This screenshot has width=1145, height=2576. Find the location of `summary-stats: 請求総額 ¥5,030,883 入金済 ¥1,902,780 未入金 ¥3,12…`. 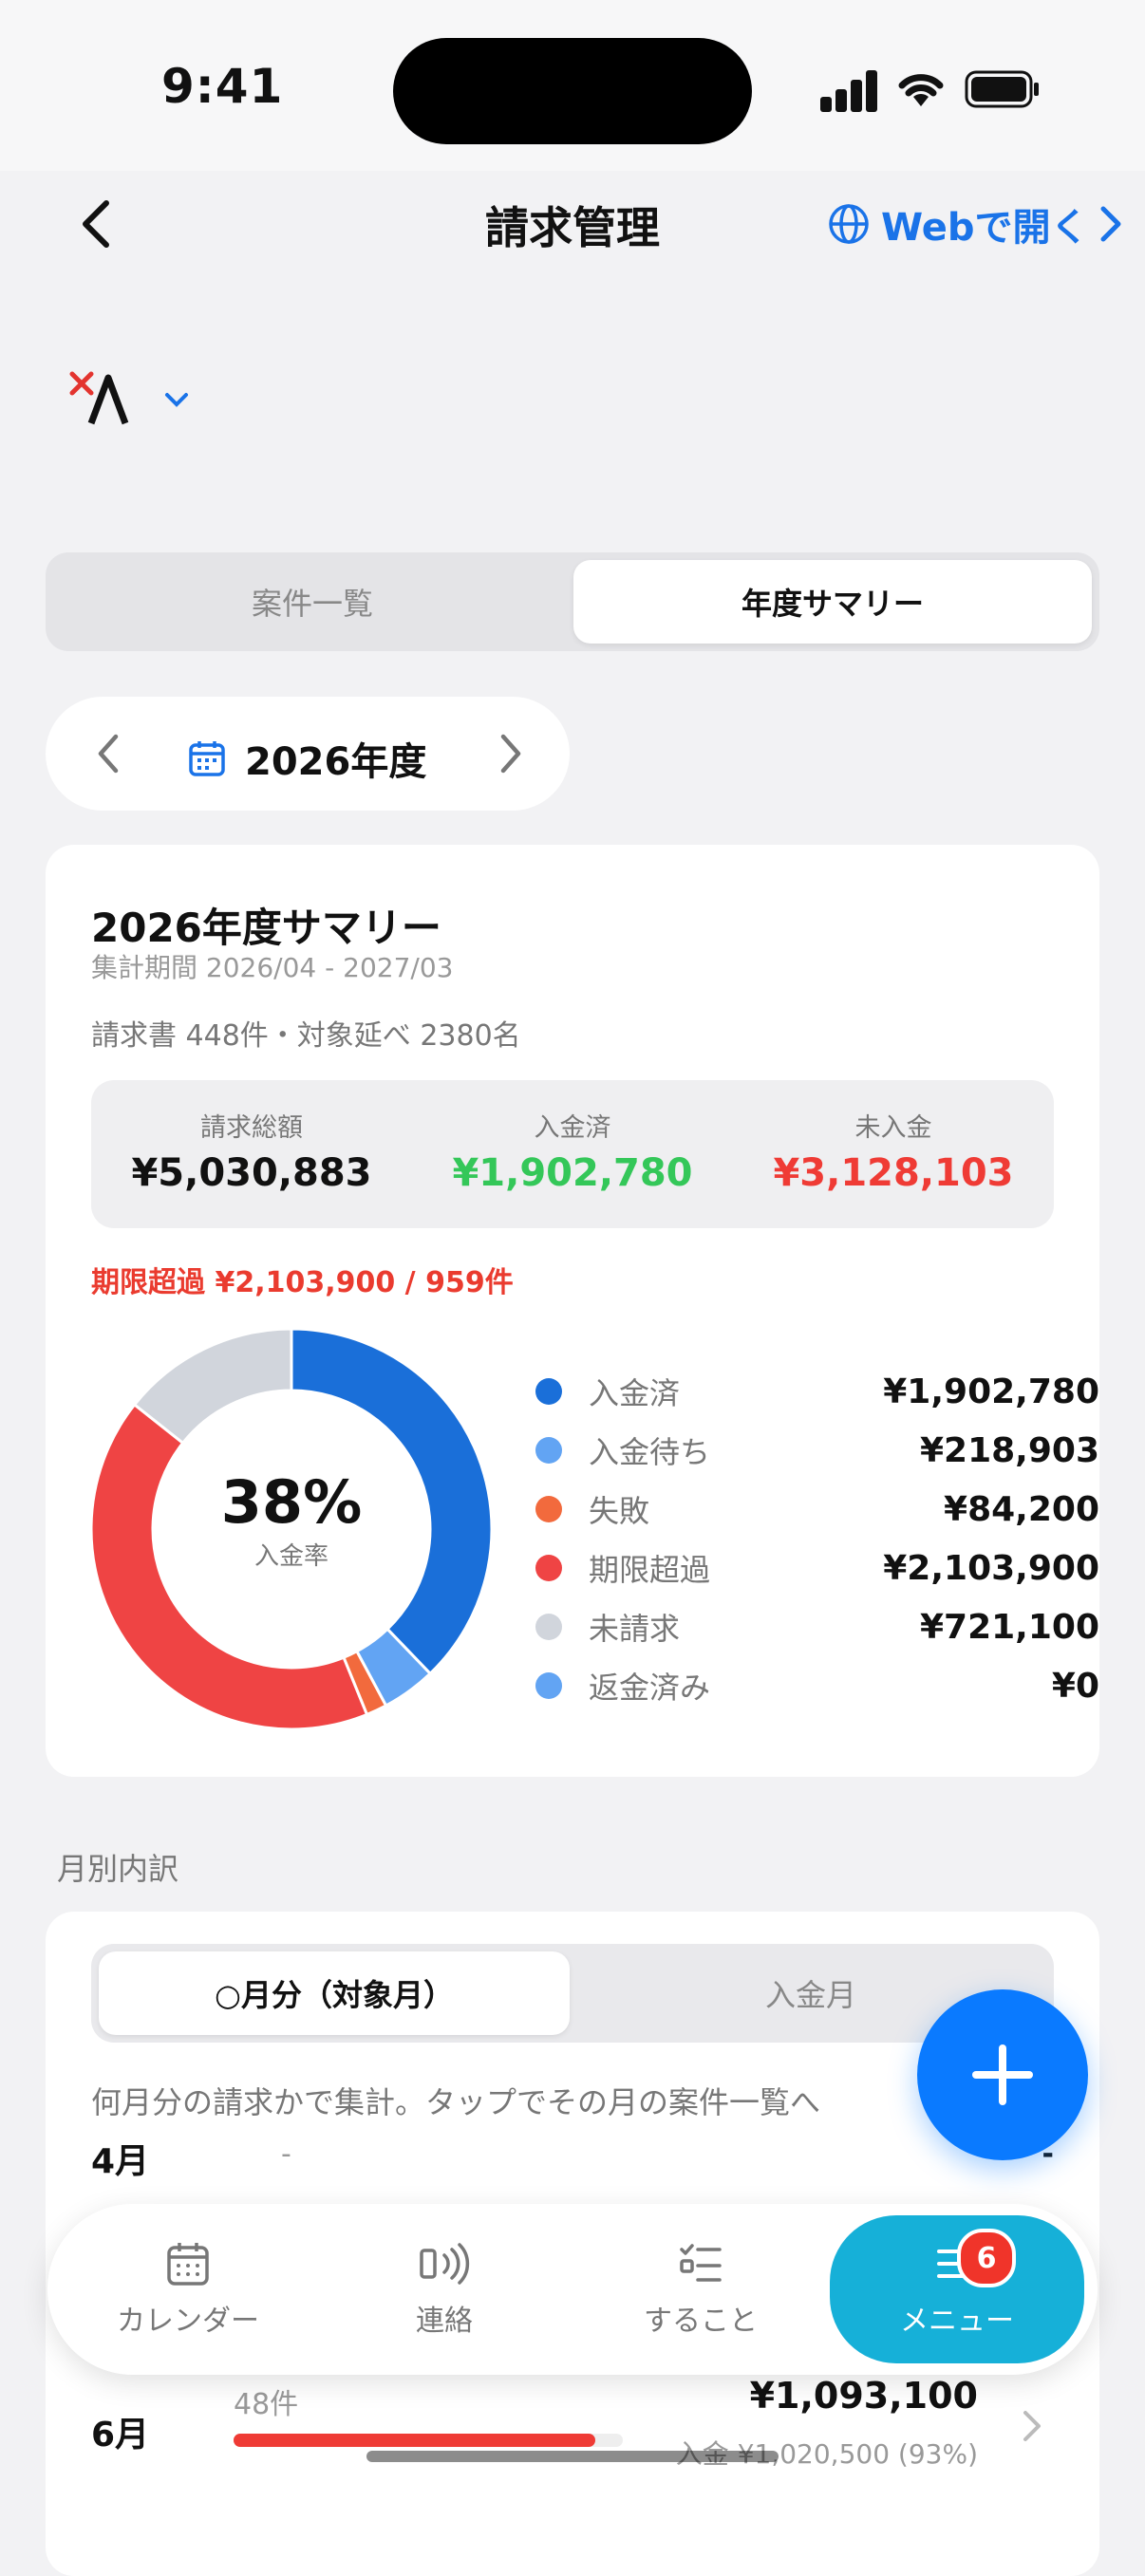

summary-stats: 請求総額 ¥5,030,883 入金済 ¥1,902,780 未入金 ¥3,12… is located at coordinates (572, 1154).